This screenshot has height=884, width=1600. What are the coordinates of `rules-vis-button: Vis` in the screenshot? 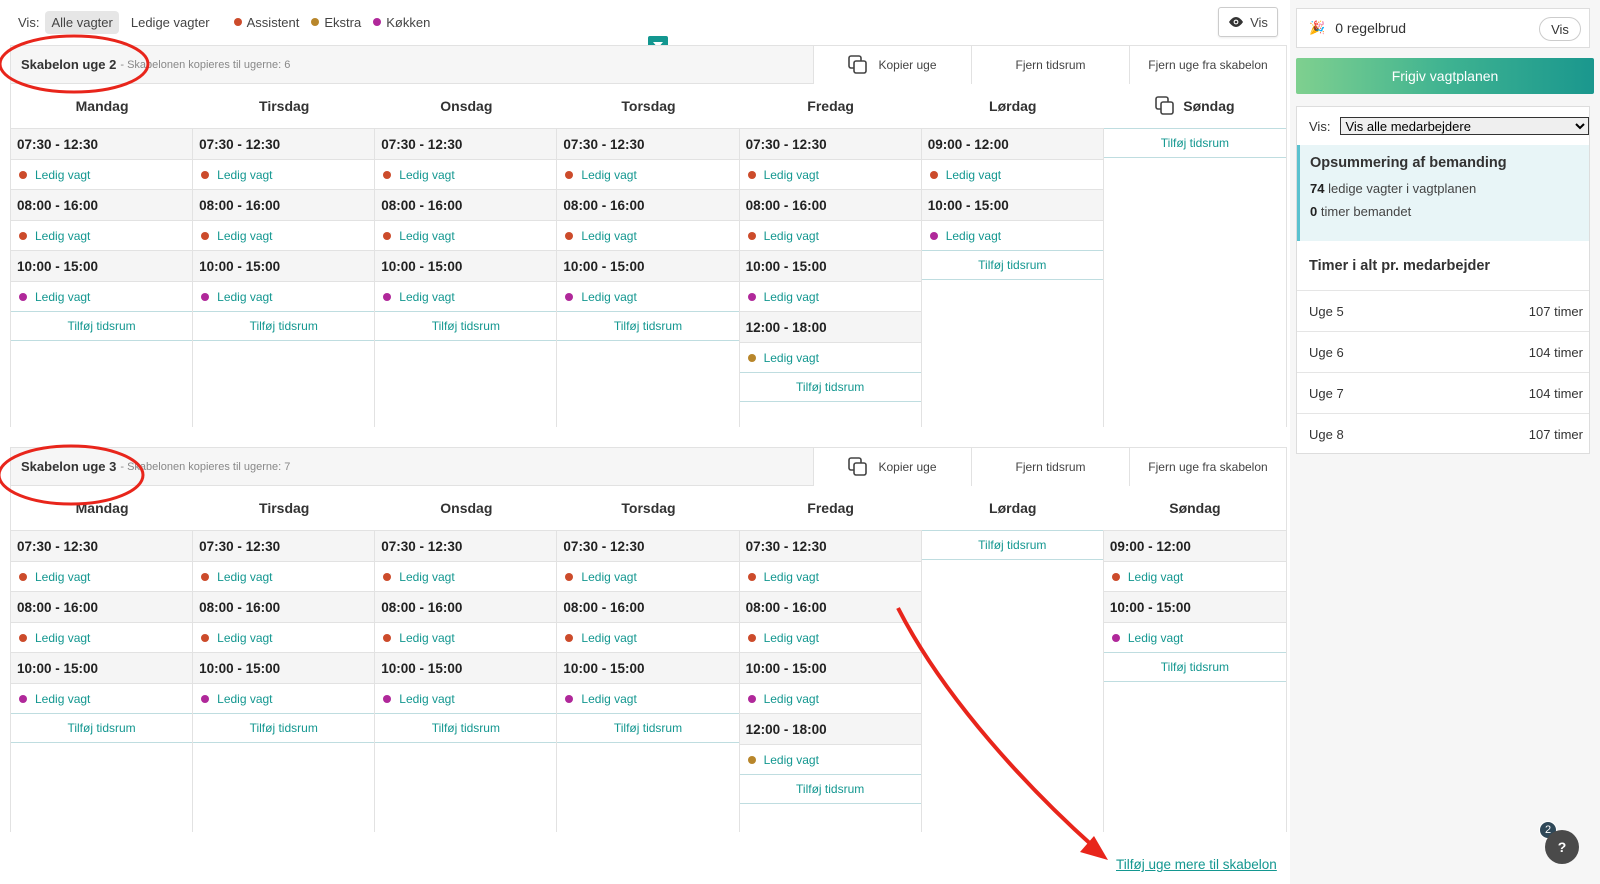 It's located at (1560, 29).